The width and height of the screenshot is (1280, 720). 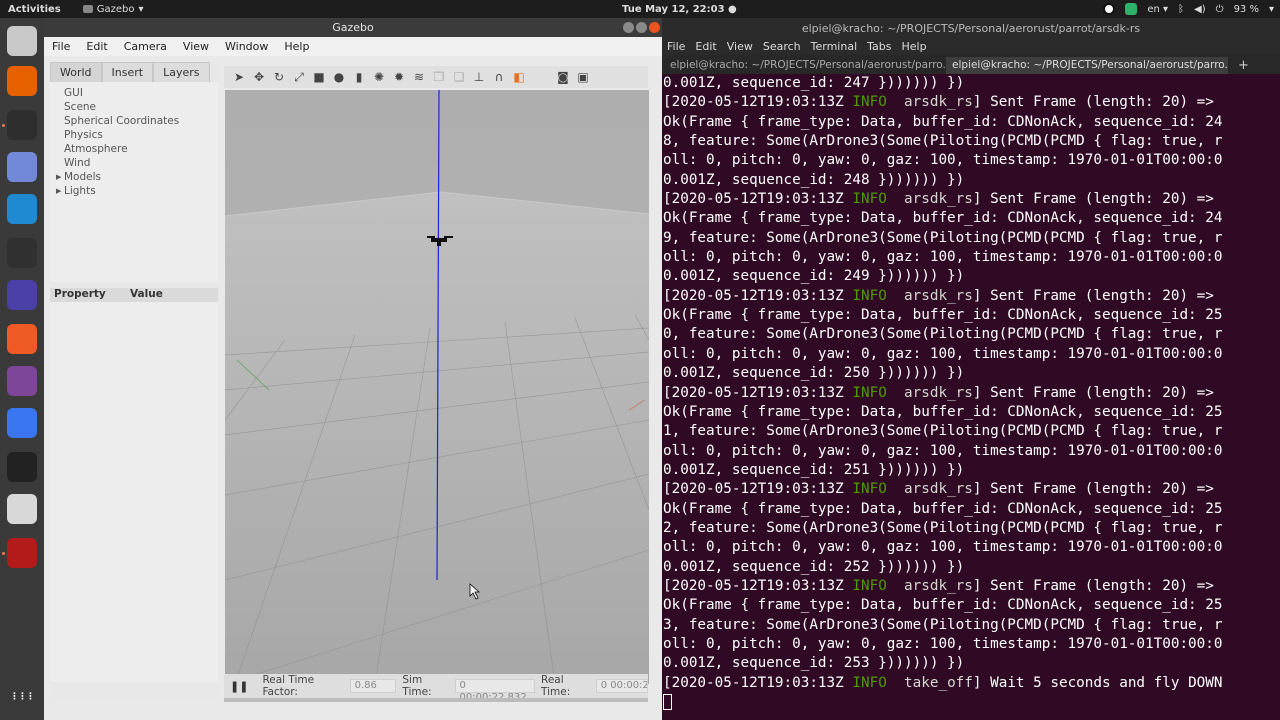 I want to click on discord-icon, so click(x=22, y=167).